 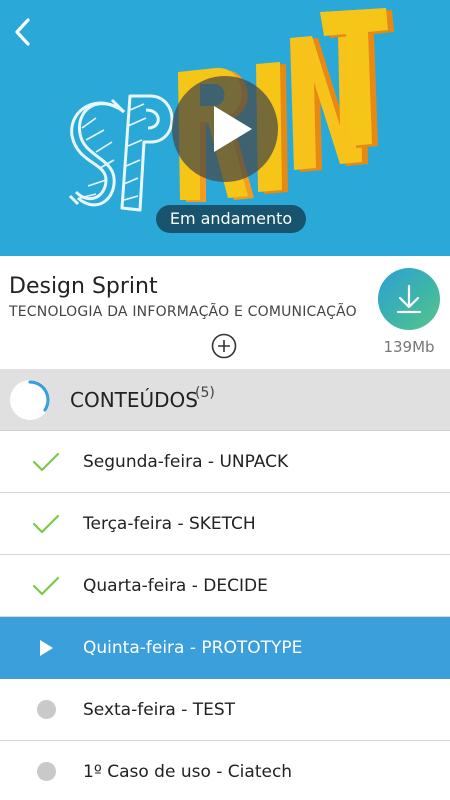 I want to click on status-badge: Em andamento, so click(x=231, y=219).